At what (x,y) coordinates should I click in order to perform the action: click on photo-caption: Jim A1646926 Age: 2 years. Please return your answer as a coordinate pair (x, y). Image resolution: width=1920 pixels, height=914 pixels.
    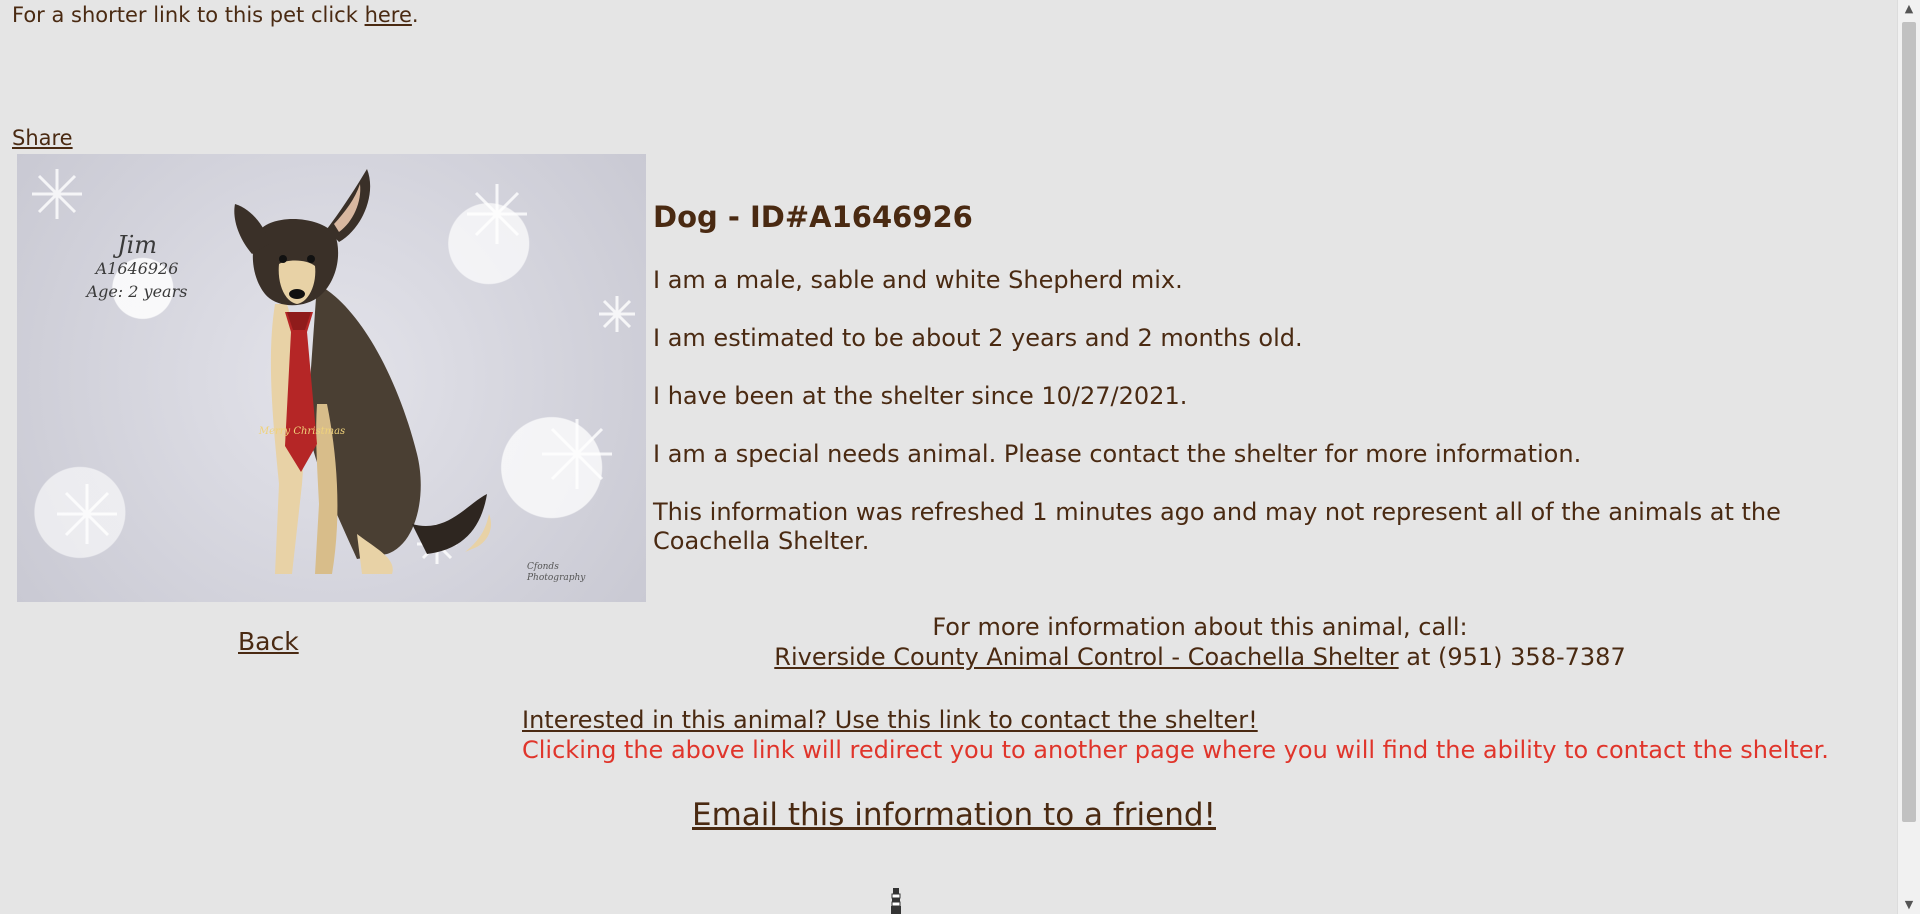
    Looking at the image, I should click on (137, 267).